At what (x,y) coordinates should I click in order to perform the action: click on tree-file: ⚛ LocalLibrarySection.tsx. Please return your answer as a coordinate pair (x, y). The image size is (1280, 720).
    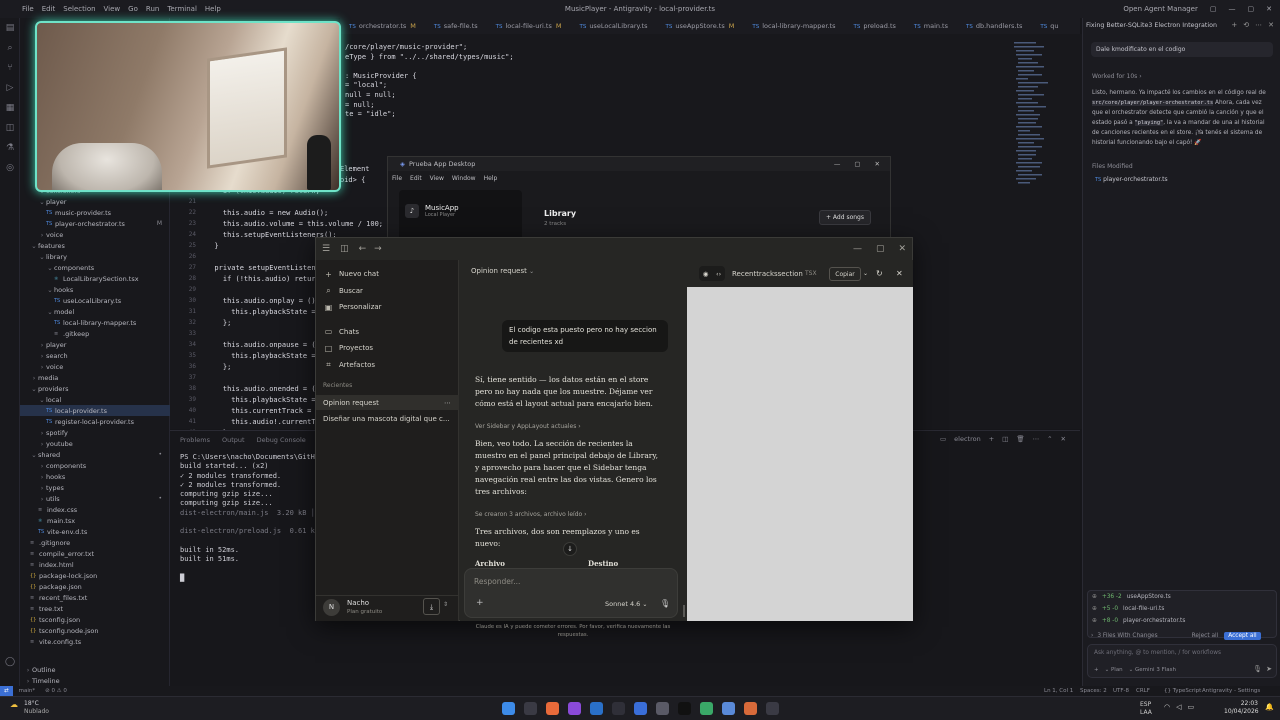
    Looking at the image, I should click on (95, 278).